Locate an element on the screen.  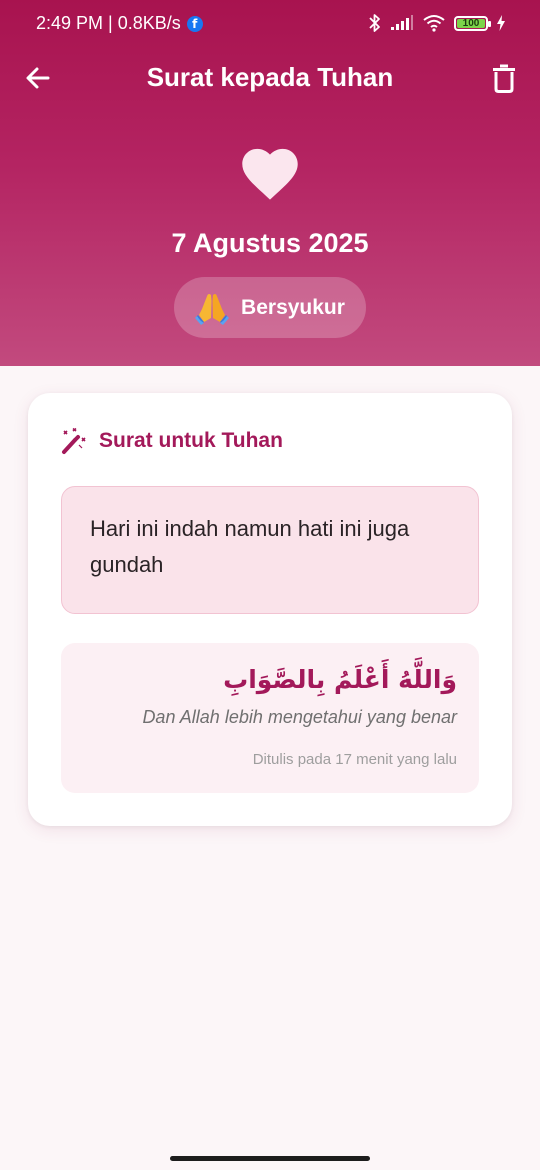
card-header: Surat untuk Tuhan is located at coordinates (172, 441).